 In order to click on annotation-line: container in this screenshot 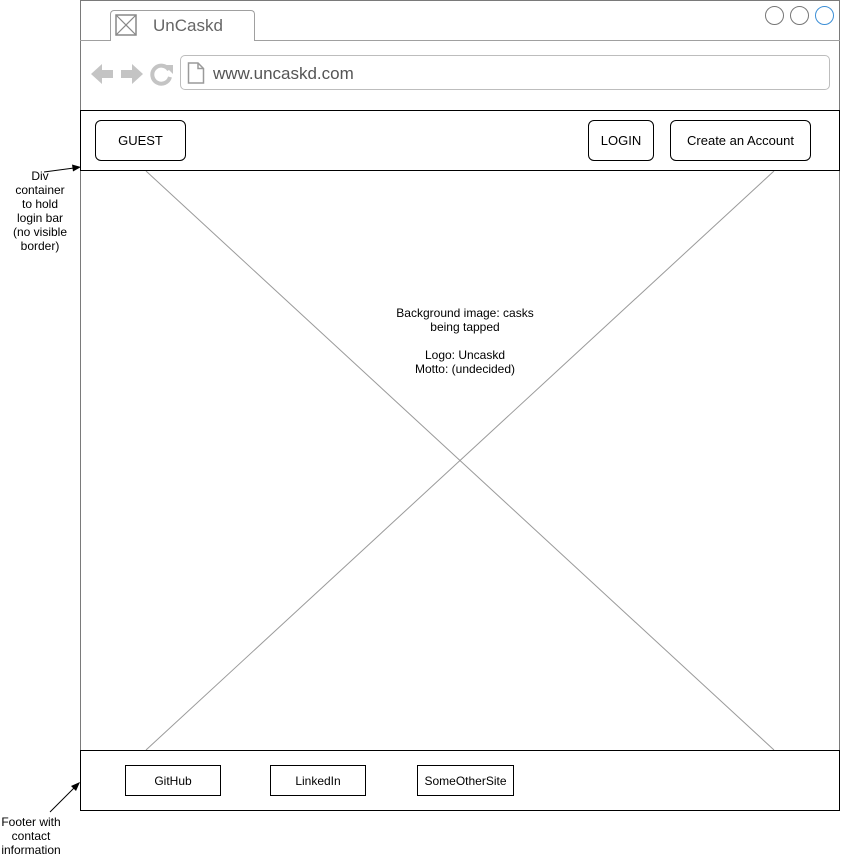, I will do `click(40, 190)`.